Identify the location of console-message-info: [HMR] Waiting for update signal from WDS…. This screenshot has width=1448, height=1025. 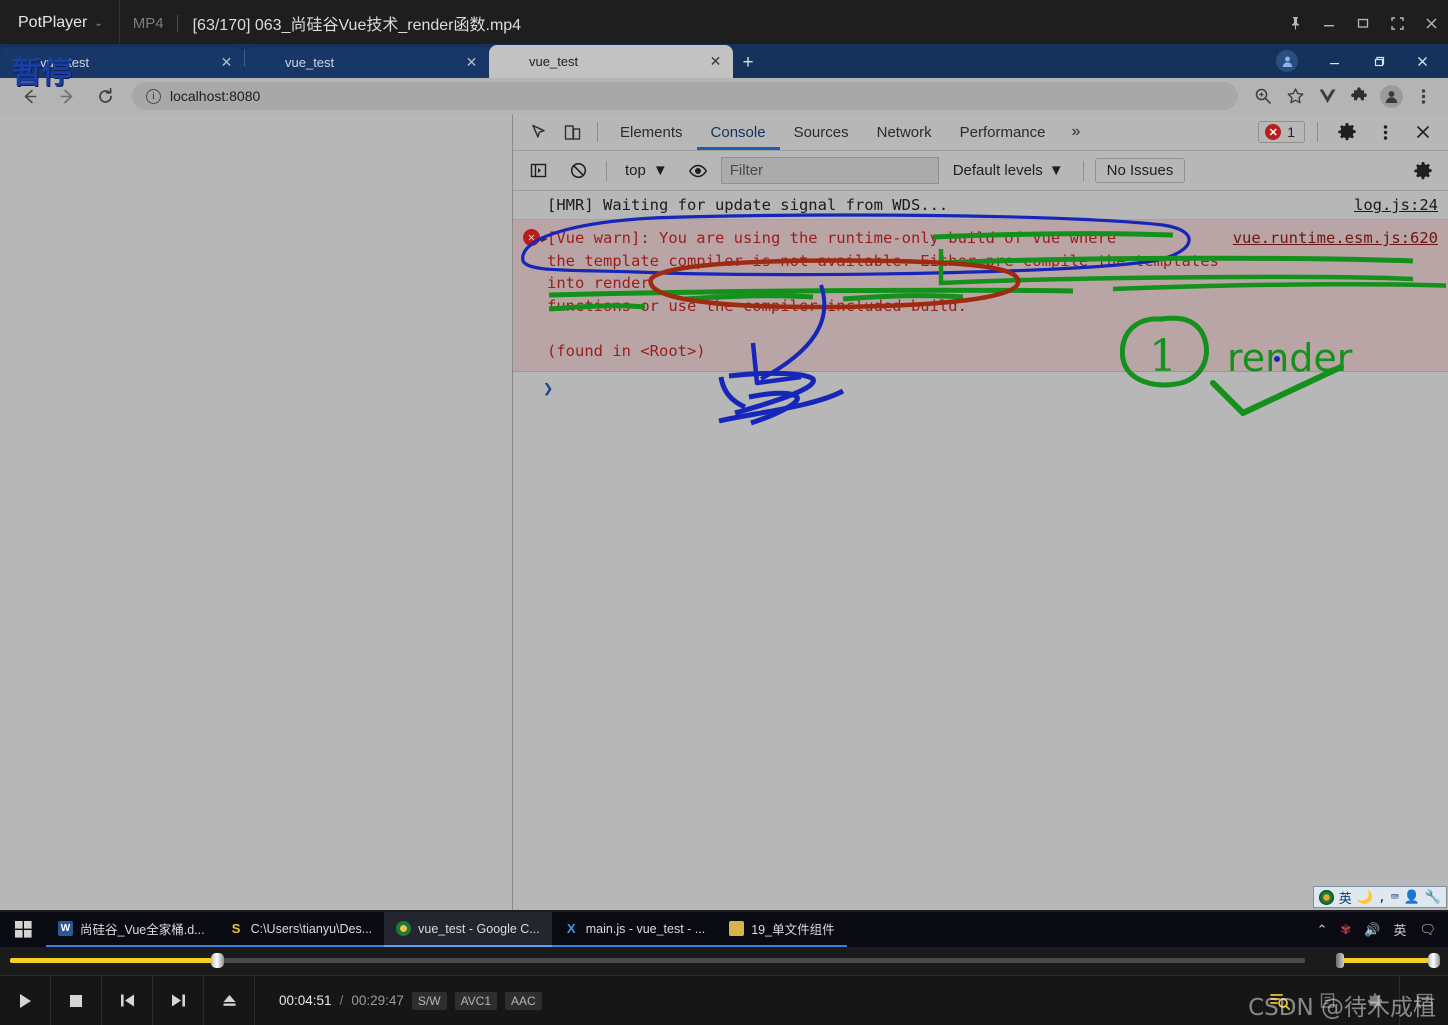
(980, 205).